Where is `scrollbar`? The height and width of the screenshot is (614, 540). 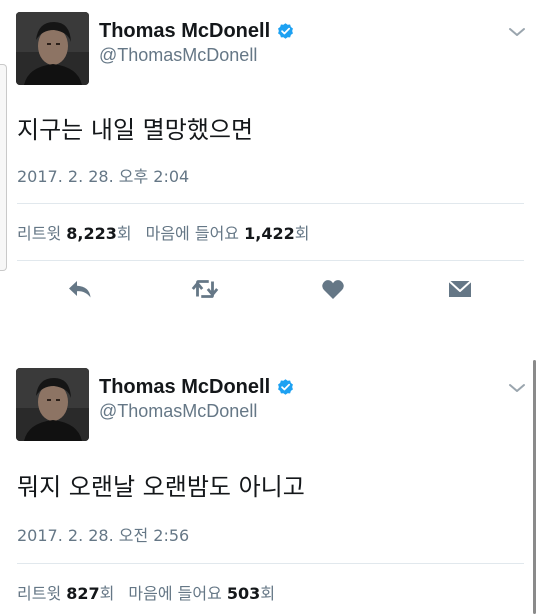
scrollbar is located at coordinates (534, 487).